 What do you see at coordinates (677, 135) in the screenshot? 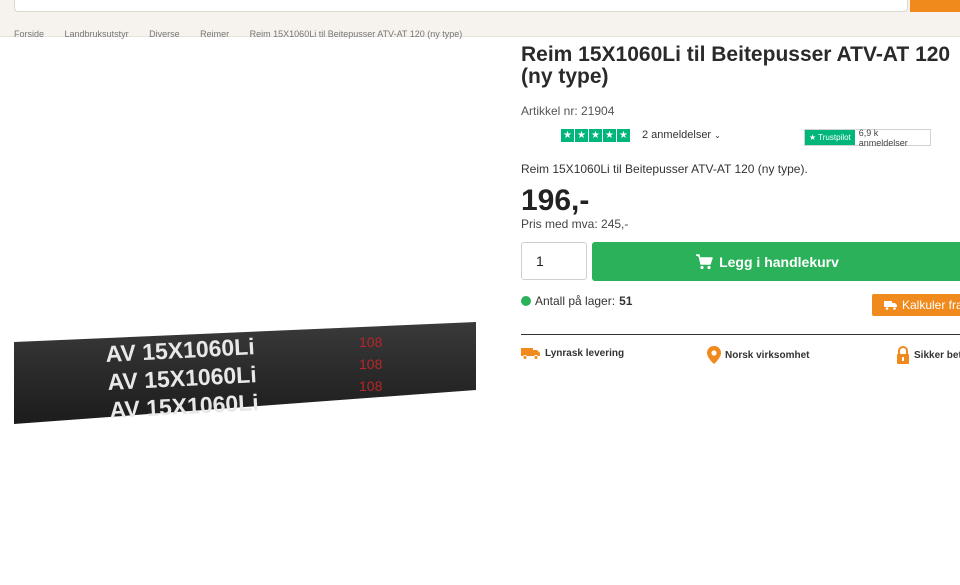
I see `reviews-label: 2 anmeldelser` at bounding box center [677, 135].